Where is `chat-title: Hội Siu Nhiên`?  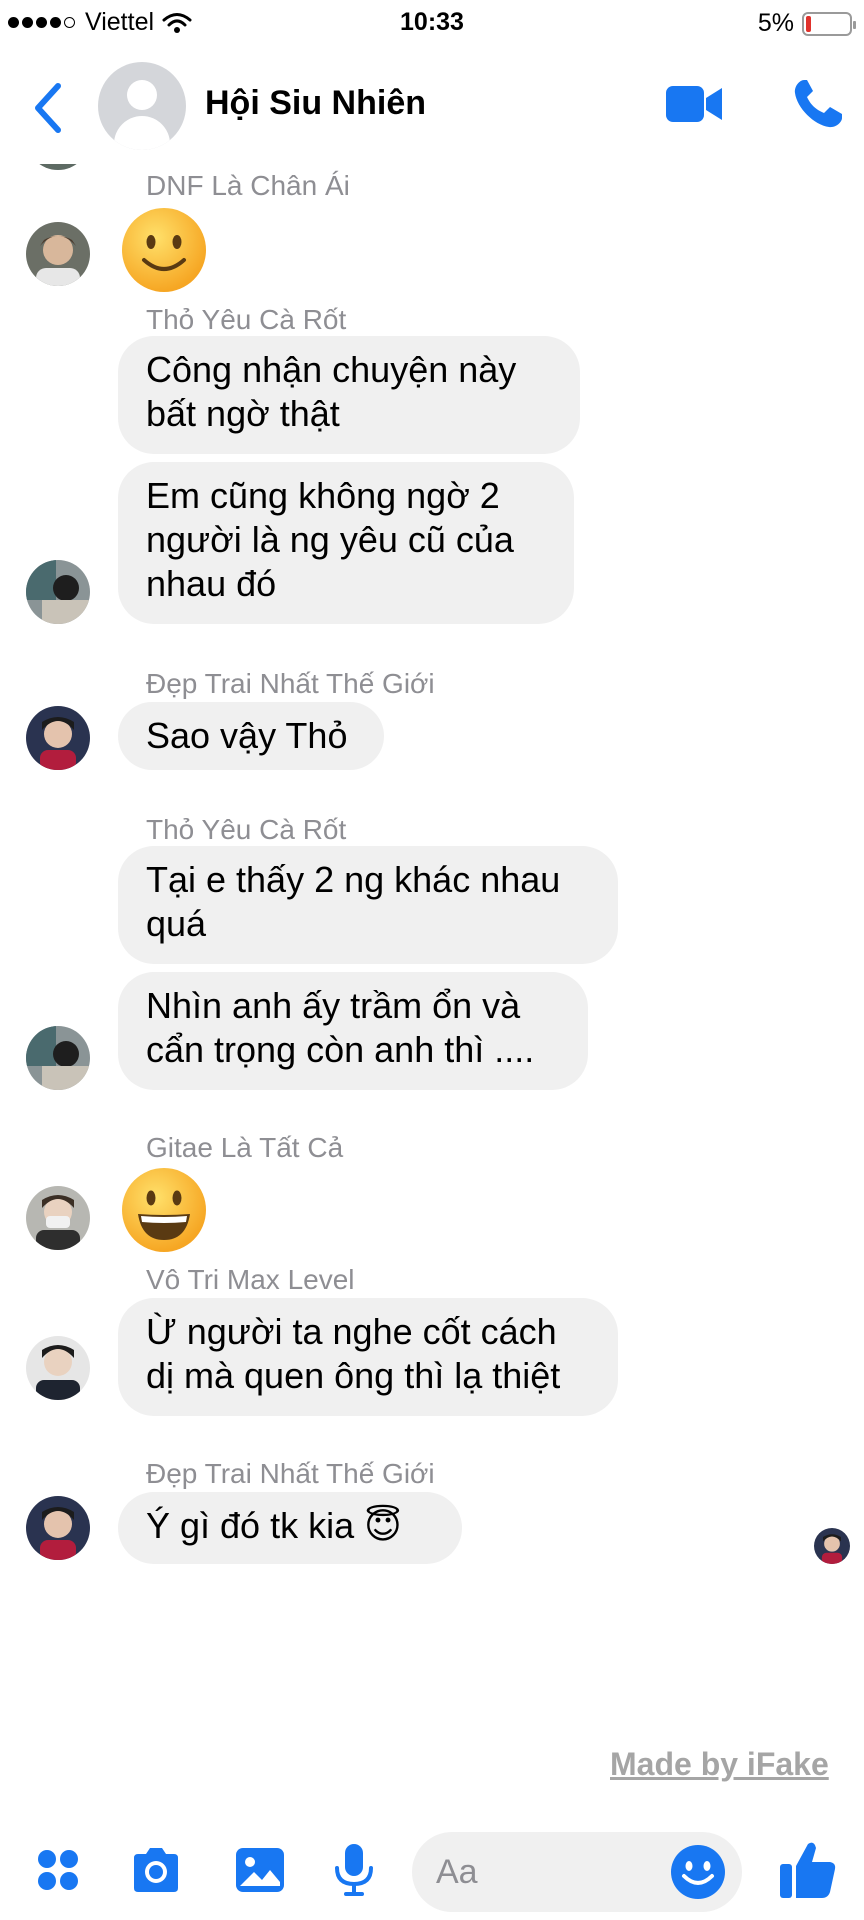
chat-title: Hội Siu Nhiên is located at coordinates (315, 103).